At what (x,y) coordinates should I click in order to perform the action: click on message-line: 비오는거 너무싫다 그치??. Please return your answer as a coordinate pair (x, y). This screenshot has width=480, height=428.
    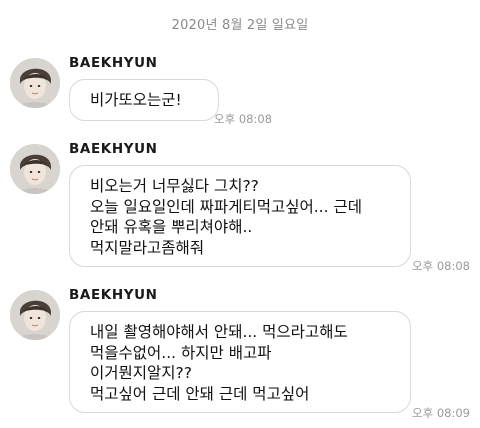
    Looking at the image, I should click on (174, 186).